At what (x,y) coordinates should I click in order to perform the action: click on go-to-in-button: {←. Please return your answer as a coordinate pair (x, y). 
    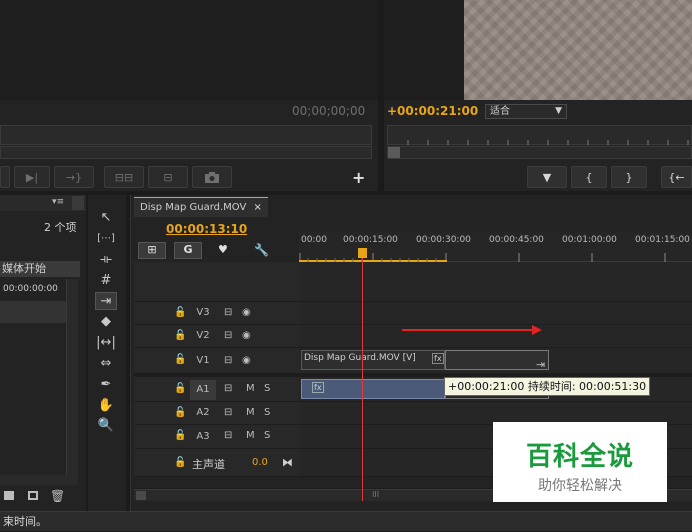
    Looking at the image, I should click on (676, 177).